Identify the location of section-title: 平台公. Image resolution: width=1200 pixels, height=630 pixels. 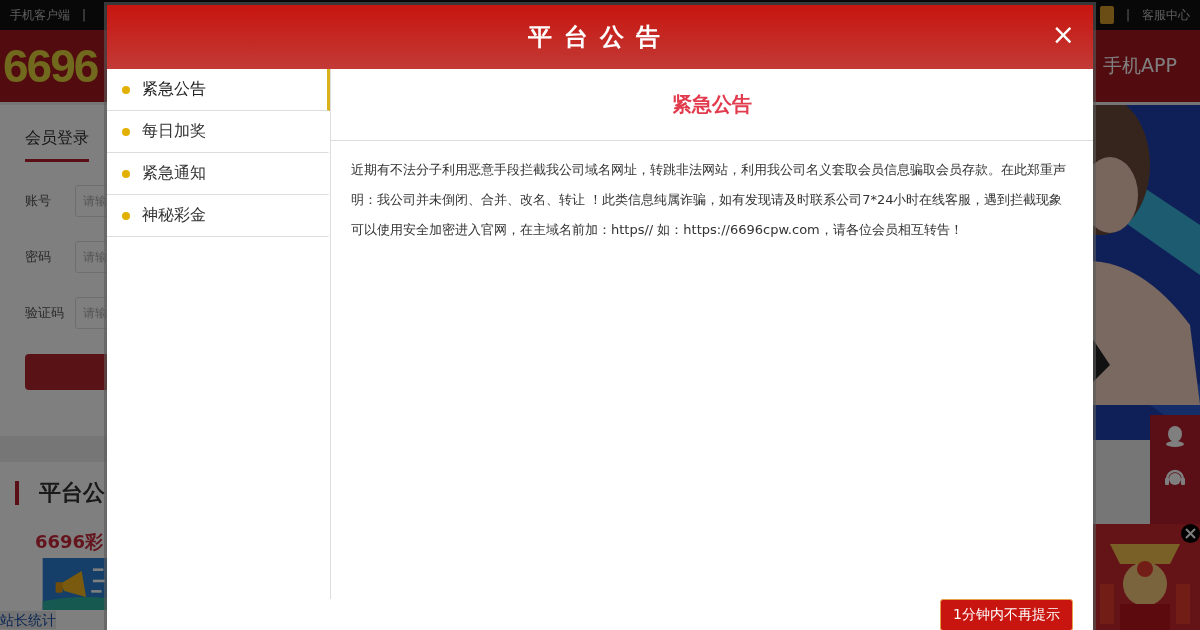
(72, 493).